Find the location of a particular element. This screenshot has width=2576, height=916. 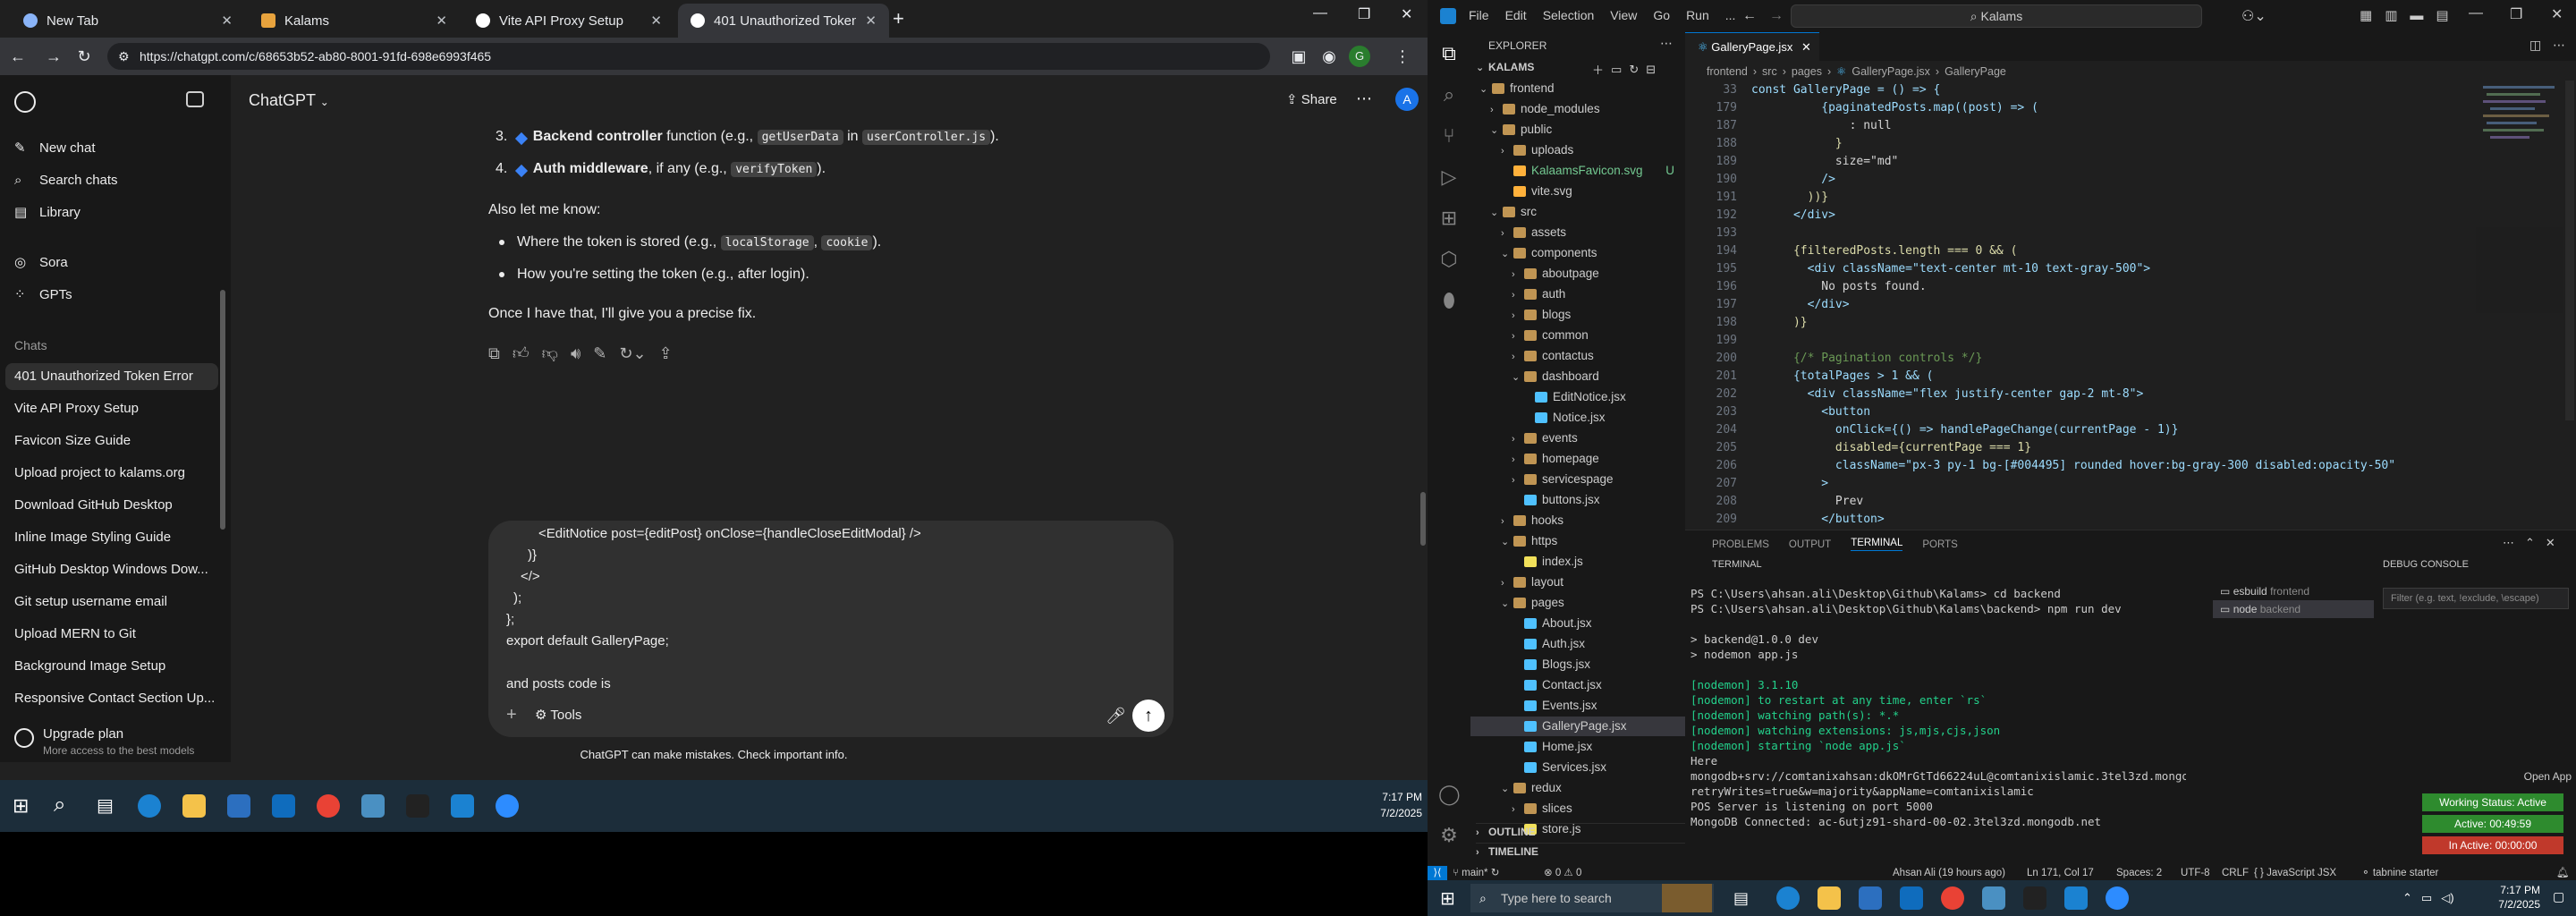

edit-canvas-icon: ✎ is located at coordinates (599, 353).